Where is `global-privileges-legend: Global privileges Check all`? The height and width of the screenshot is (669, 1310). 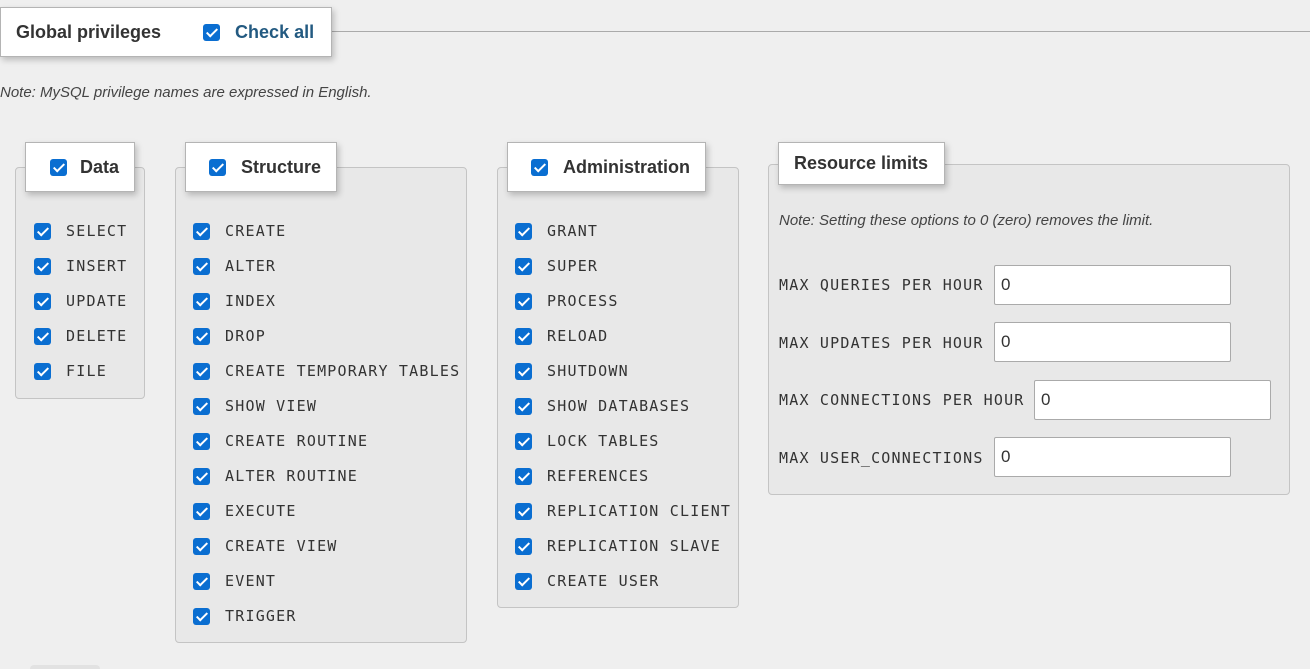
global-privileges-legend: Global privileges Check all is located at coordinates (166, 32).